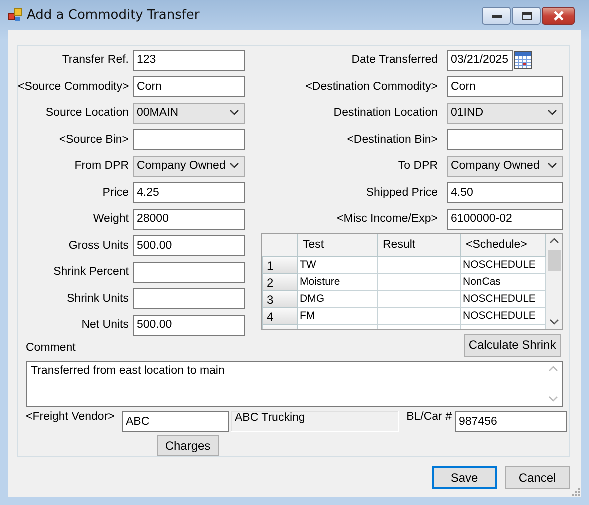  Describe the element at coordinates (93, 140) in the screenshot. I see `field-label: <Source Bin>` at that location.